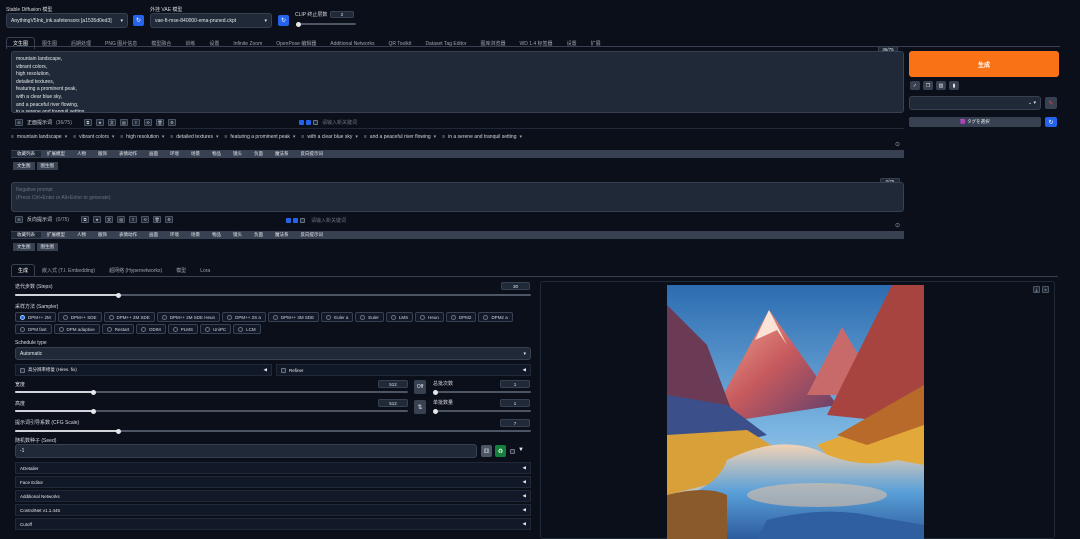 This screenshot has height=539, width=1080. Describe the element at coordinates (1036, 289) in the screenshot. I see `download-icon: ⤓` at that location.